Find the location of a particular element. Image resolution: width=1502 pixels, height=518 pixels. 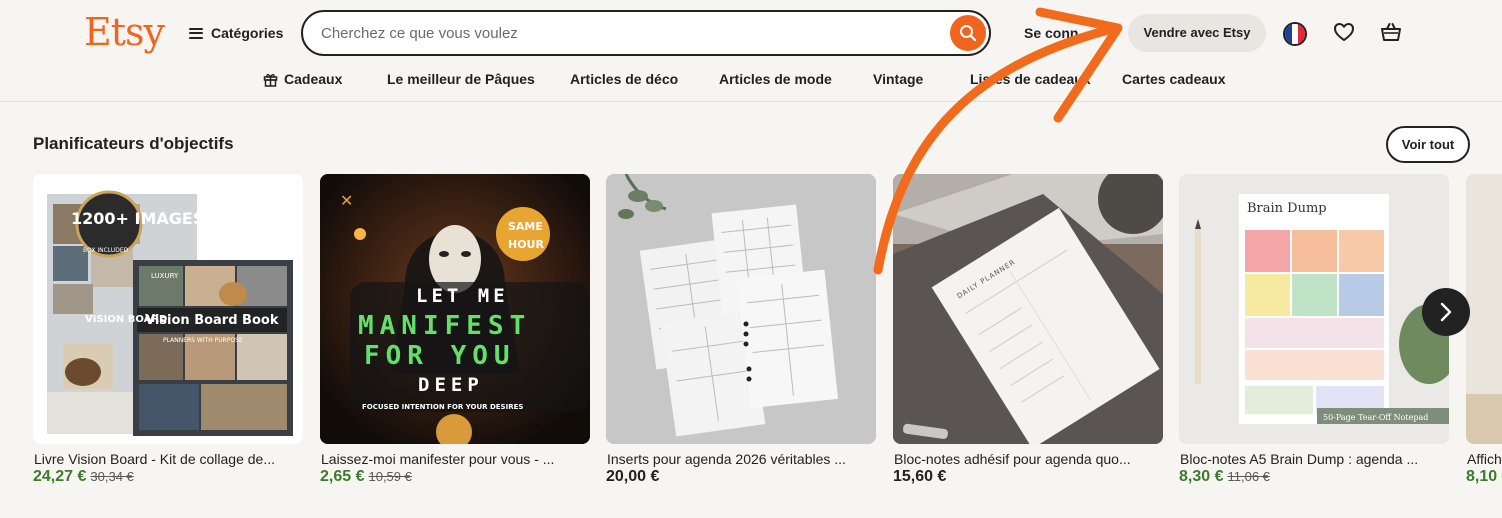

sale-price: 8,10 € is located at coordinates (1484, 476).